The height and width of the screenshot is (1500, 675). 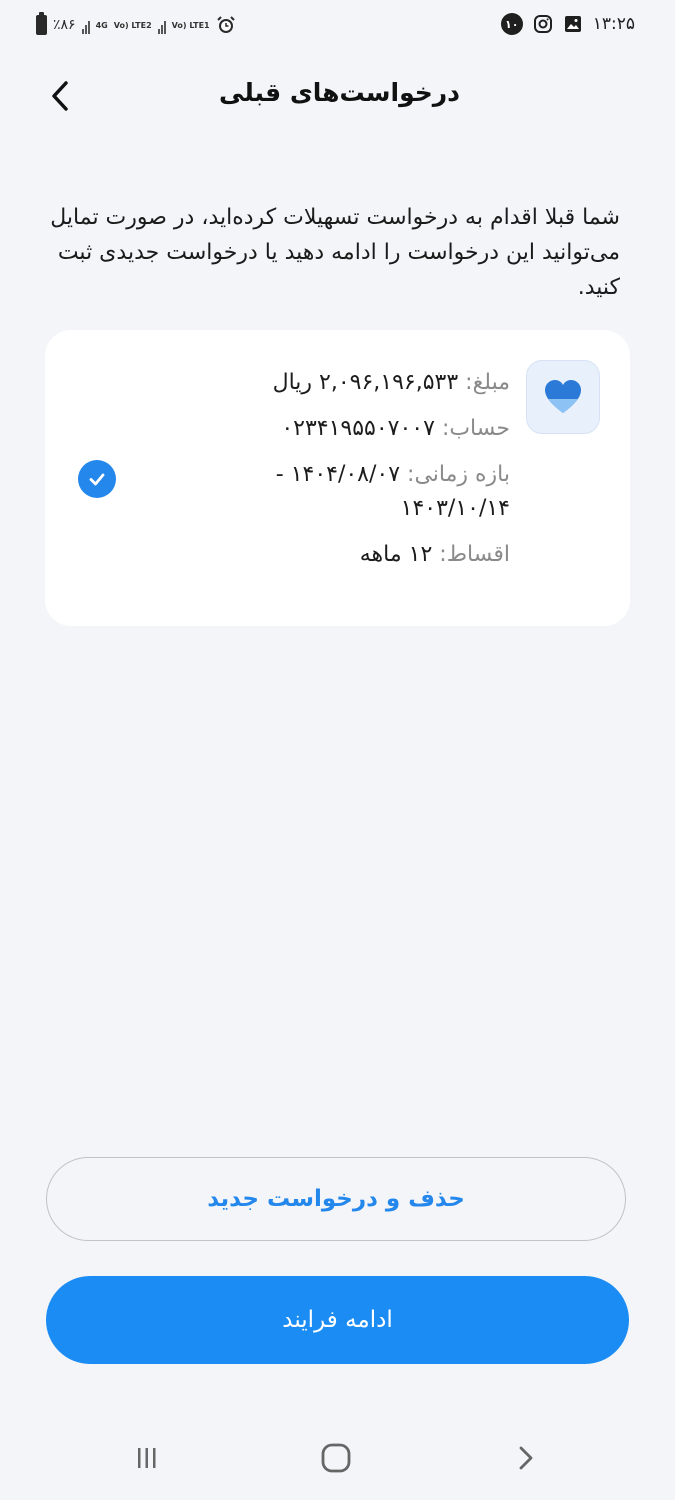 I want to click on chevron-left-icon, so click(x=60, y=96).